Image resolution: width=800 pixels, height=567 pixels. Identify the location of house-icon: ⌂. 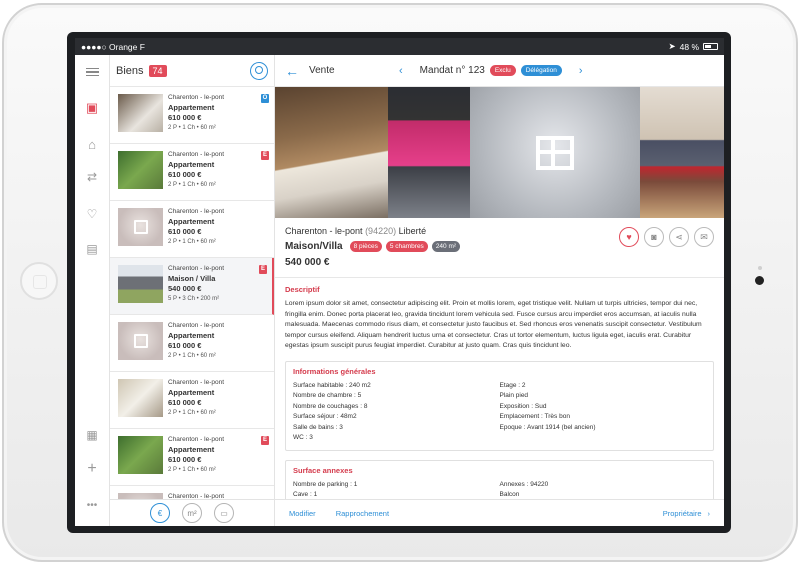
(92, 144).